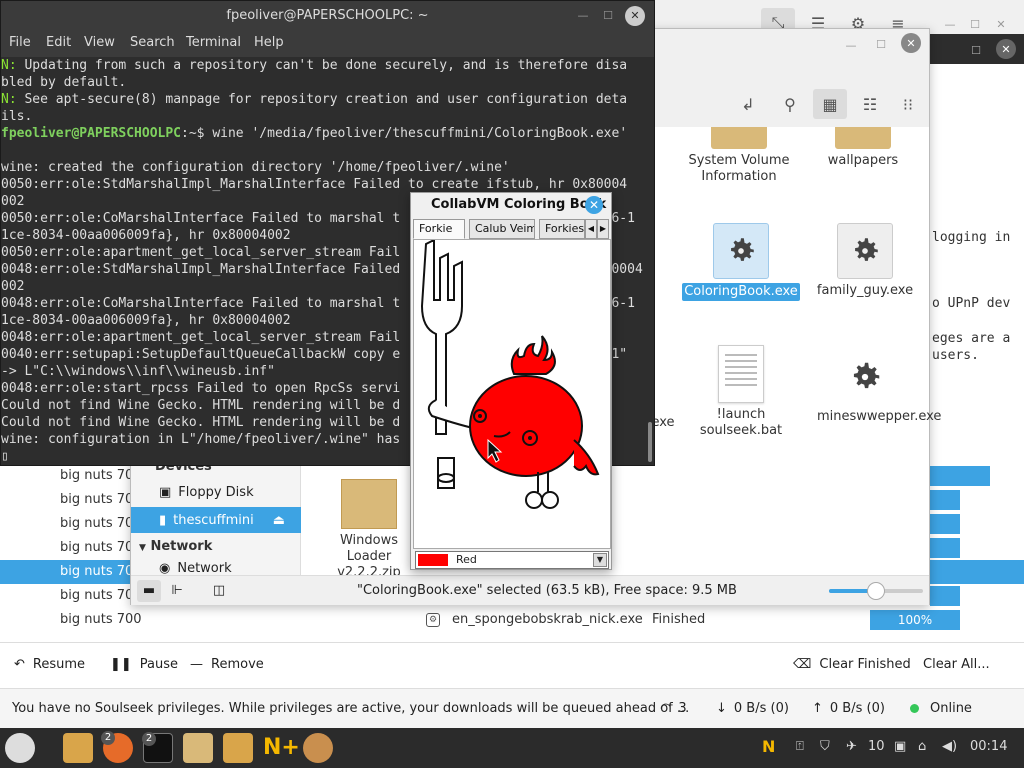 This screenshot has height=768, width=1024. I want to click on pause-label: Pause, so click(159, 664).